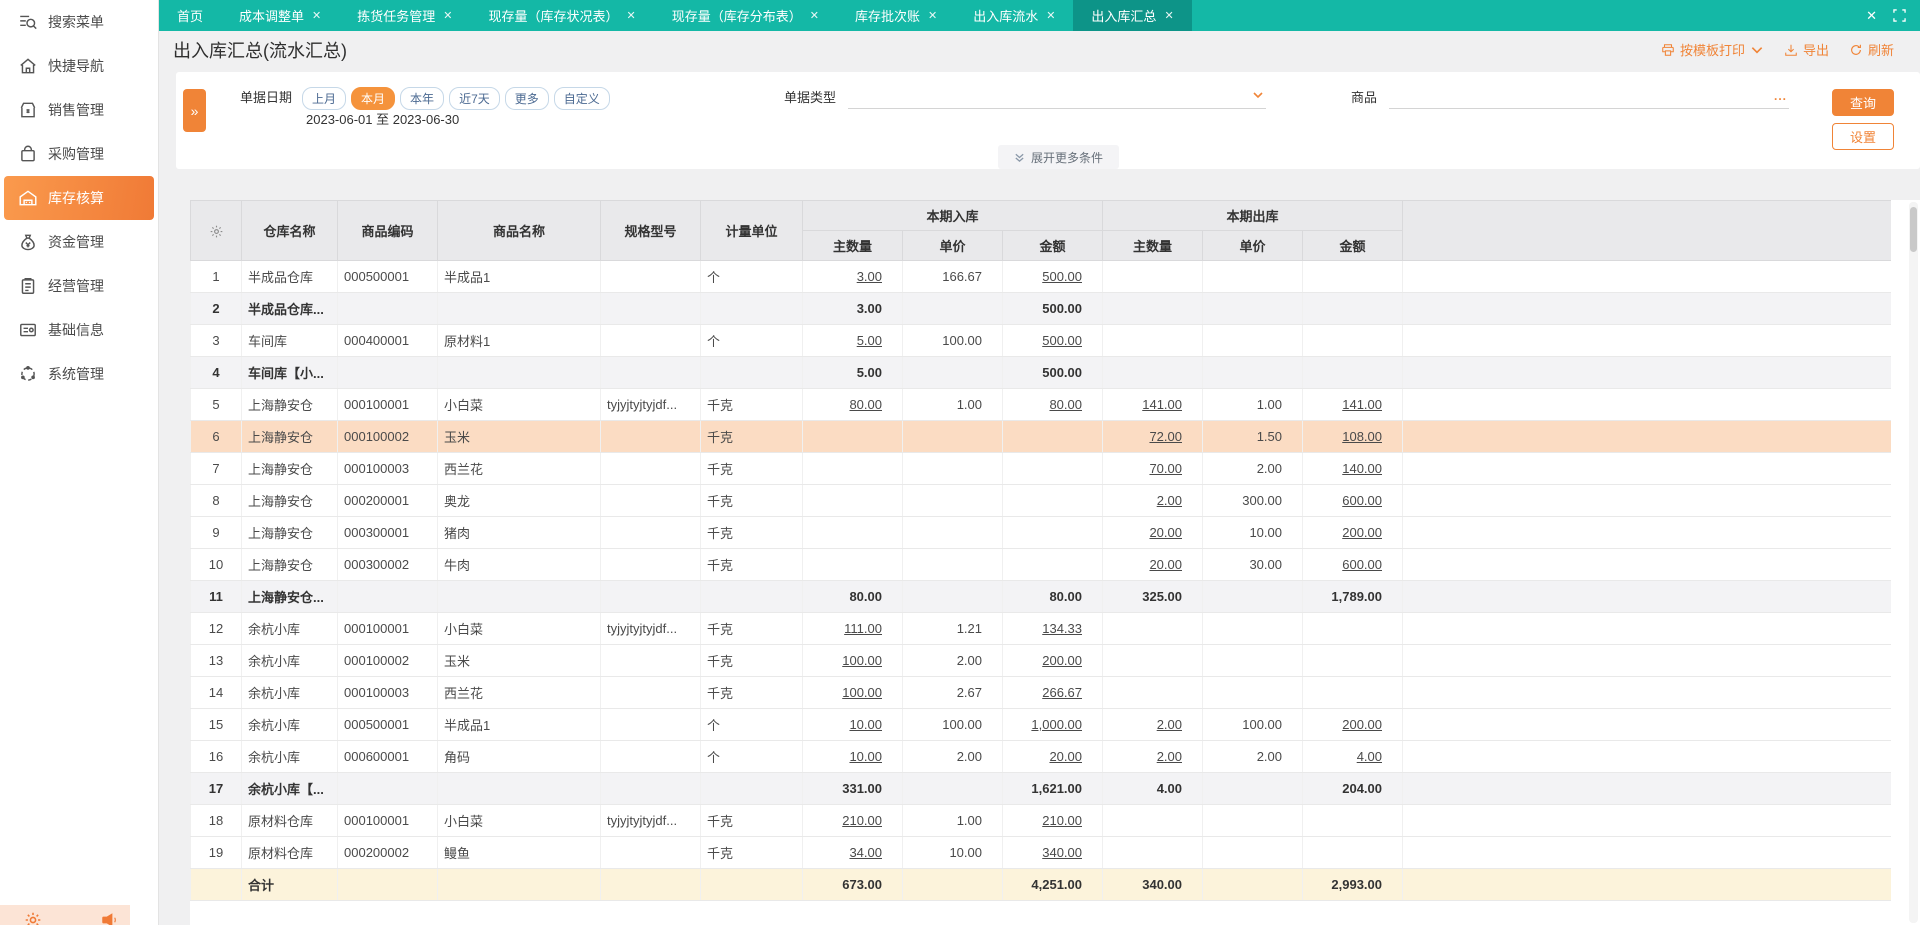  I want to click on drill-down-link: 1,000.00, so click(1056, 724).